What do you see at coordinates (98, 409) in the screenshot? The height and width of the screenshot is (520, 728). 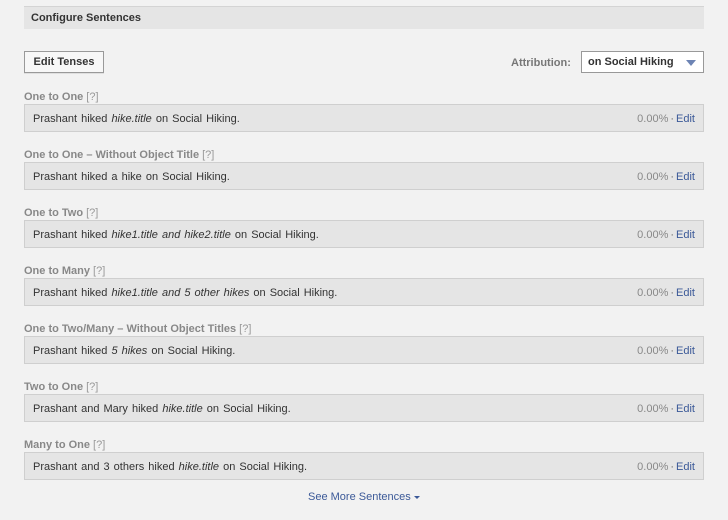 I see `sentence-prefix: Prashant and Mary hiked` at bounding box center [98, 409].